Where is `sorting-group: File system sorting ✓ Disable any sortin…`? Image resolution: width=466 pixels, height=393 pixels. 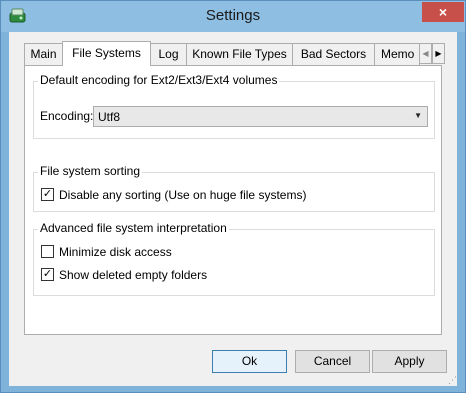
sorting-group: File system sorting ✓ Disable any sortin… is located at coordinates (234, 188).